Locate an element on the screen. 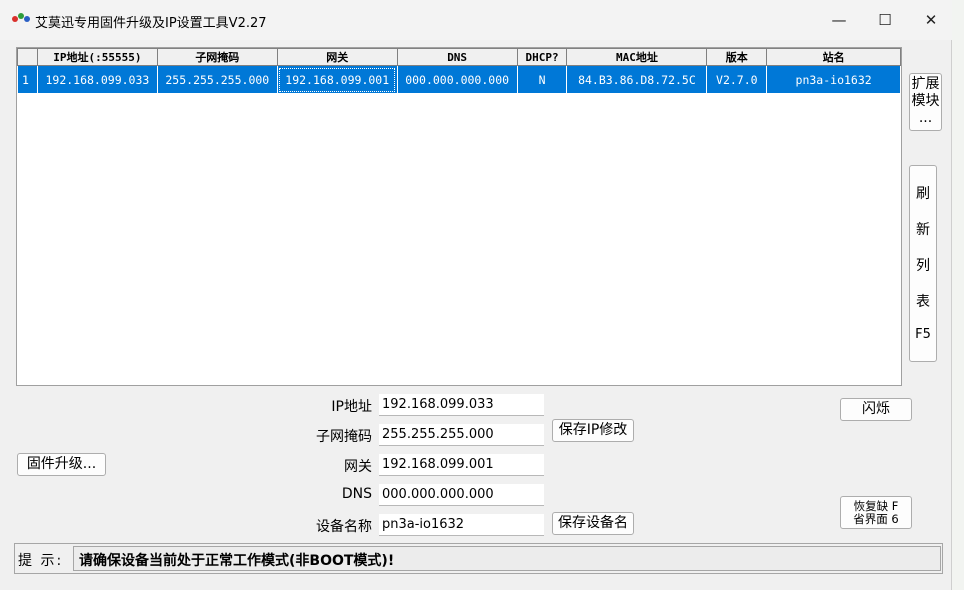 The width and height of the screenshot is (964, 590). status-bar: 提 示: 请确保设备当前处于正常工作模式(非BOOT模式)! is located at coordinates (478, 558).